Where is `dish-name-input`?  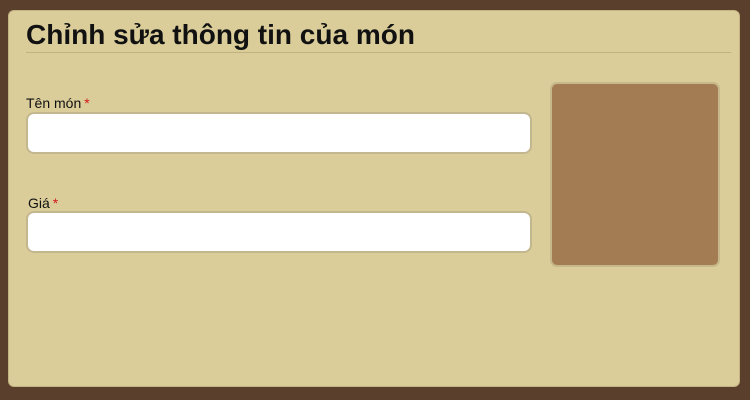 dish-name-input is located at coordinates (279, 133).